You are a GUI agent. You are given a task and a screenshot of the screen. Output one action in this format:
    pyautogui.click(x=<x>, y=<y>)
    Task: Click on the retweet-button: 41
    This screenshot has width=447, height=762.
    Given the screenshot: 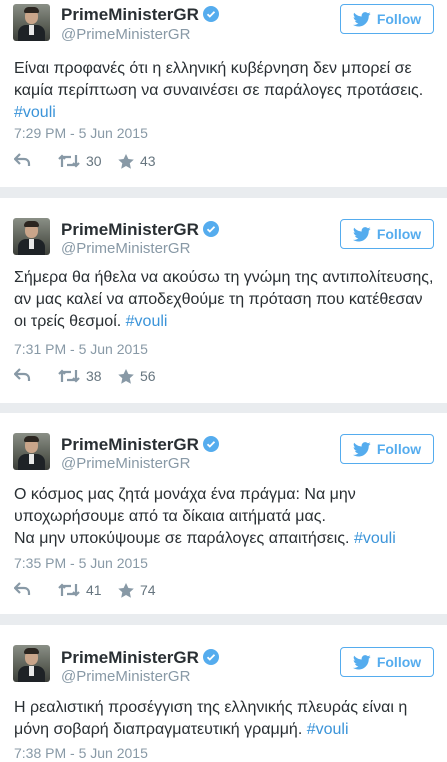 What is the action you would take?
    pyautogui.click(x=80, y=590)
    